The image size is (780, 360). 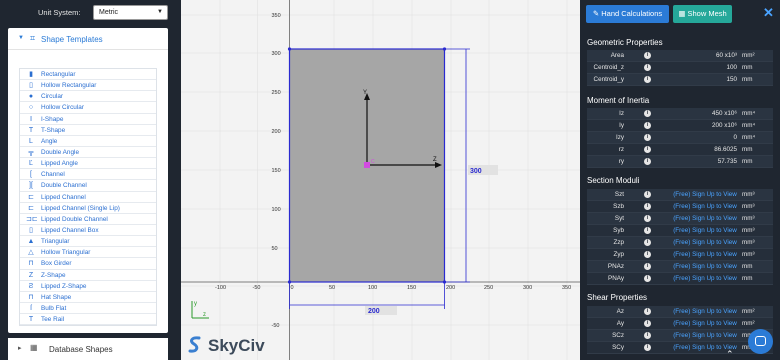 What do you see at coordinates (88, 141) in the screenshot?
I see `shape-template-item: L Angle` at bounding box center [88, 141].